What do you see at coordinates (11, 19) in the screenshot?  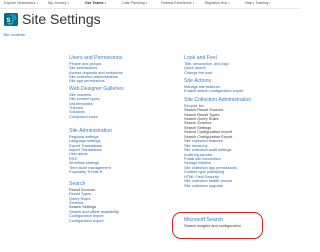 I see `sharepoint-s-logo-icon: S` at bounding box center [11, 19].